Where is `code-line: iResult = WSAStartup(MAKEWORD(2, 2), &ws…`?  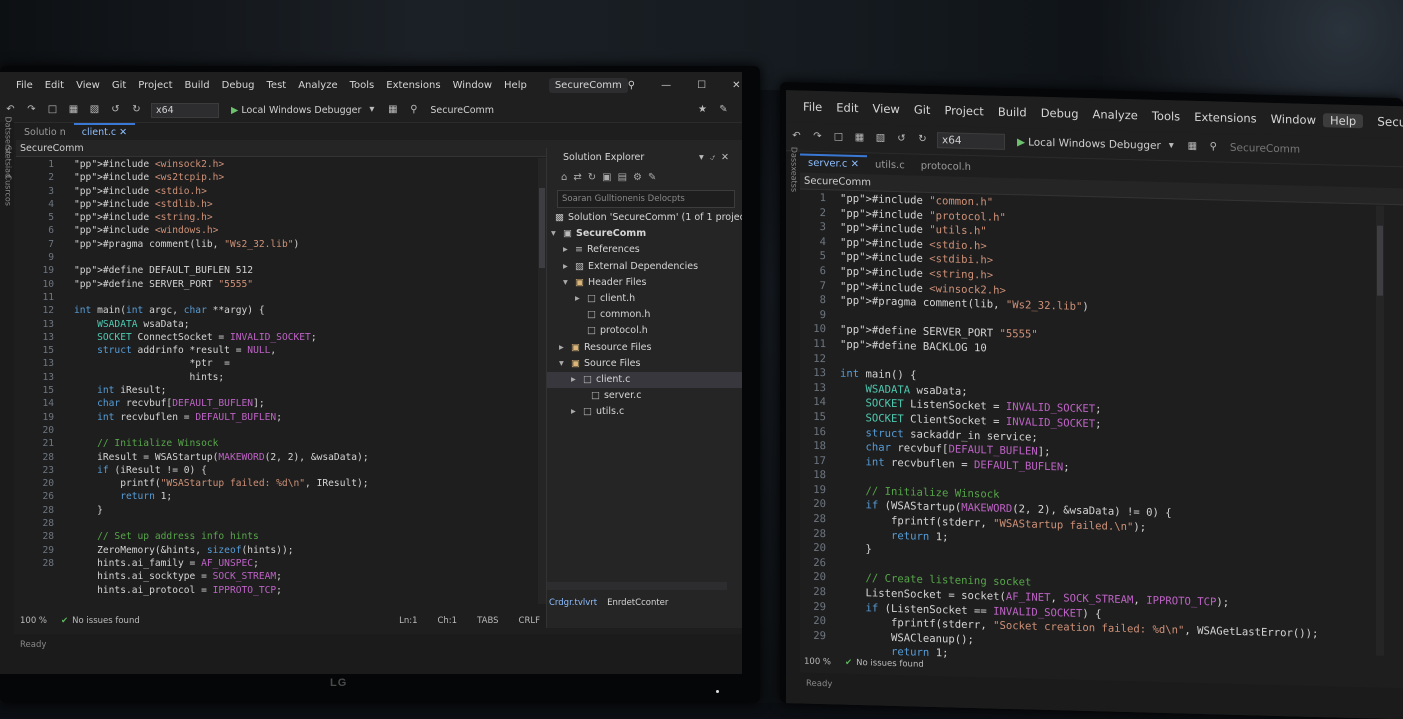 code-line: iResult = WSAStartup(MAKEWORD(2, 2), &ws… is located at coordinates (221, 457).